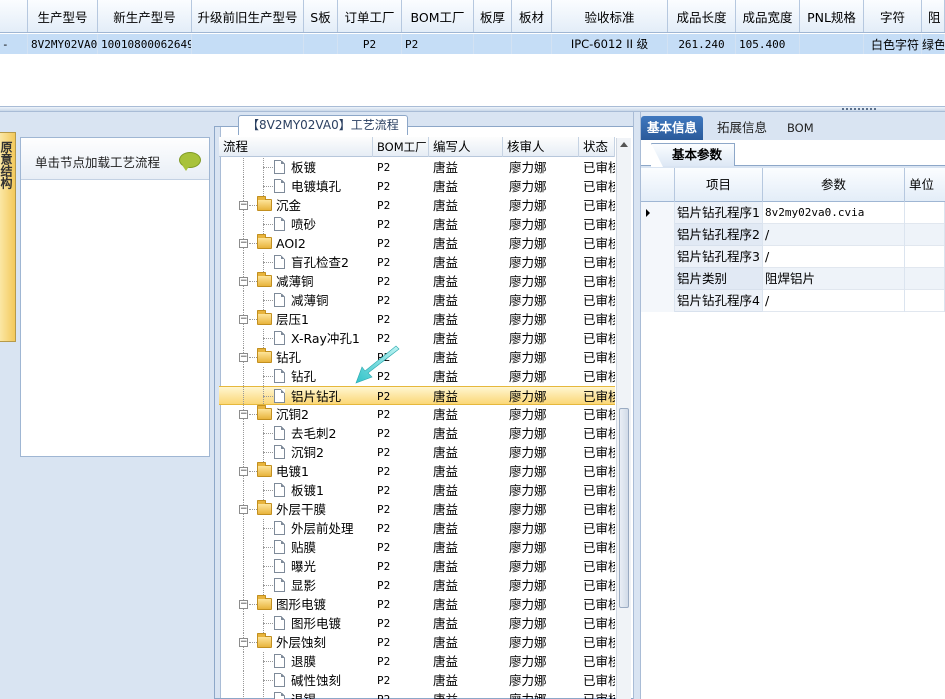 The image size is (945, 699). I want to click on col-header-model: 生产型号, so click(63, 16).